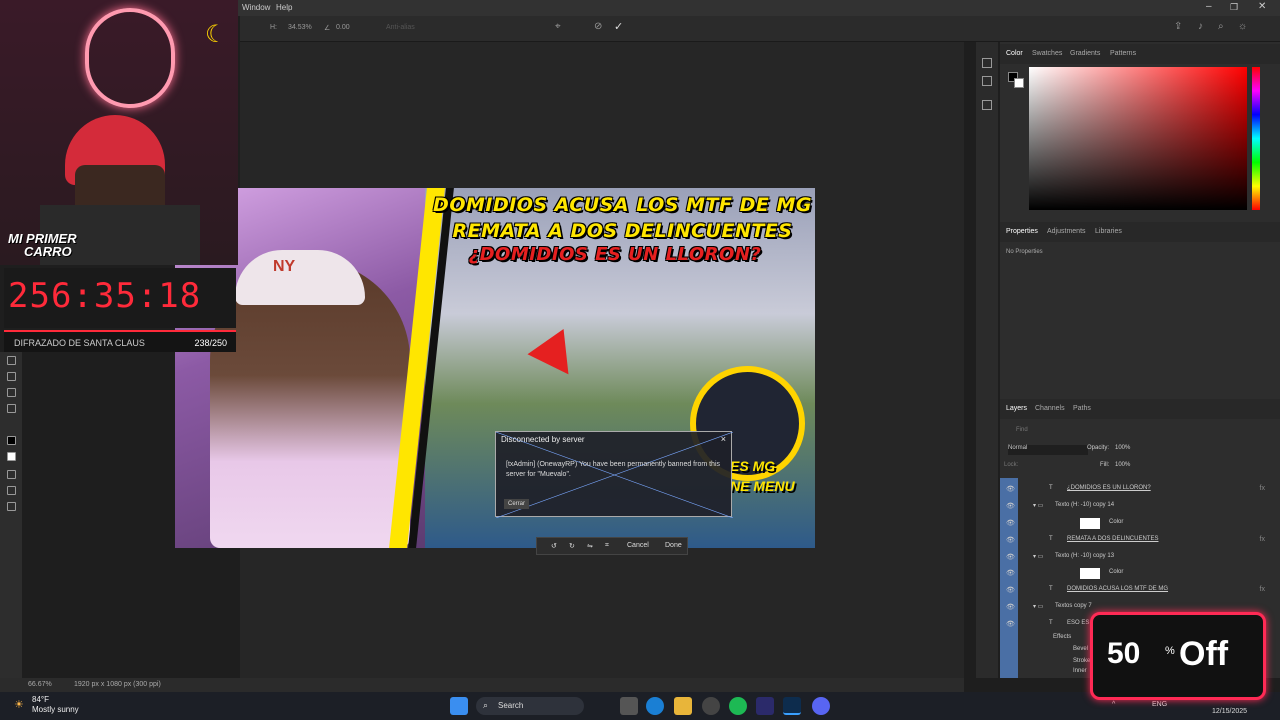 The width and height of the screenshot is (1280, 720). I want to click on dialog-close-icon: ×, so click(723, 439).